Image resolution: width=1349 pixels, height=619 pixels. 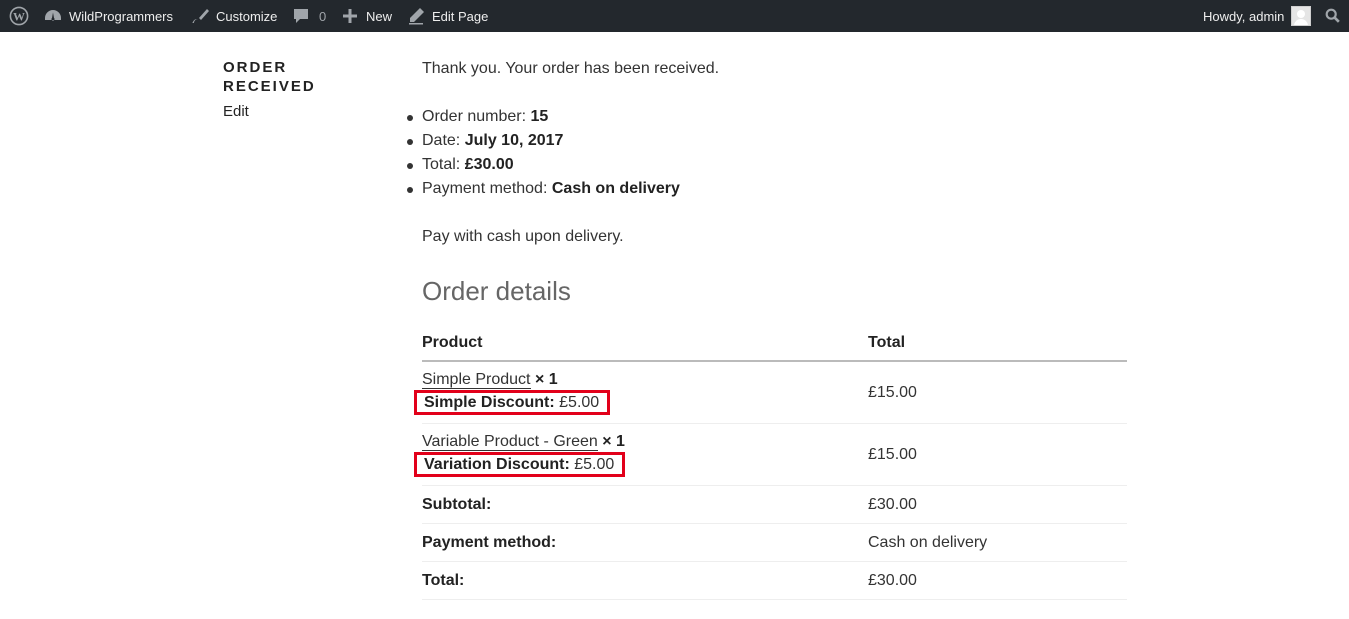 What do you see at coordinates (510, 441) in the screenshot?
I see `product-link: Variable Product - Green` at bounding box center [510, 441].